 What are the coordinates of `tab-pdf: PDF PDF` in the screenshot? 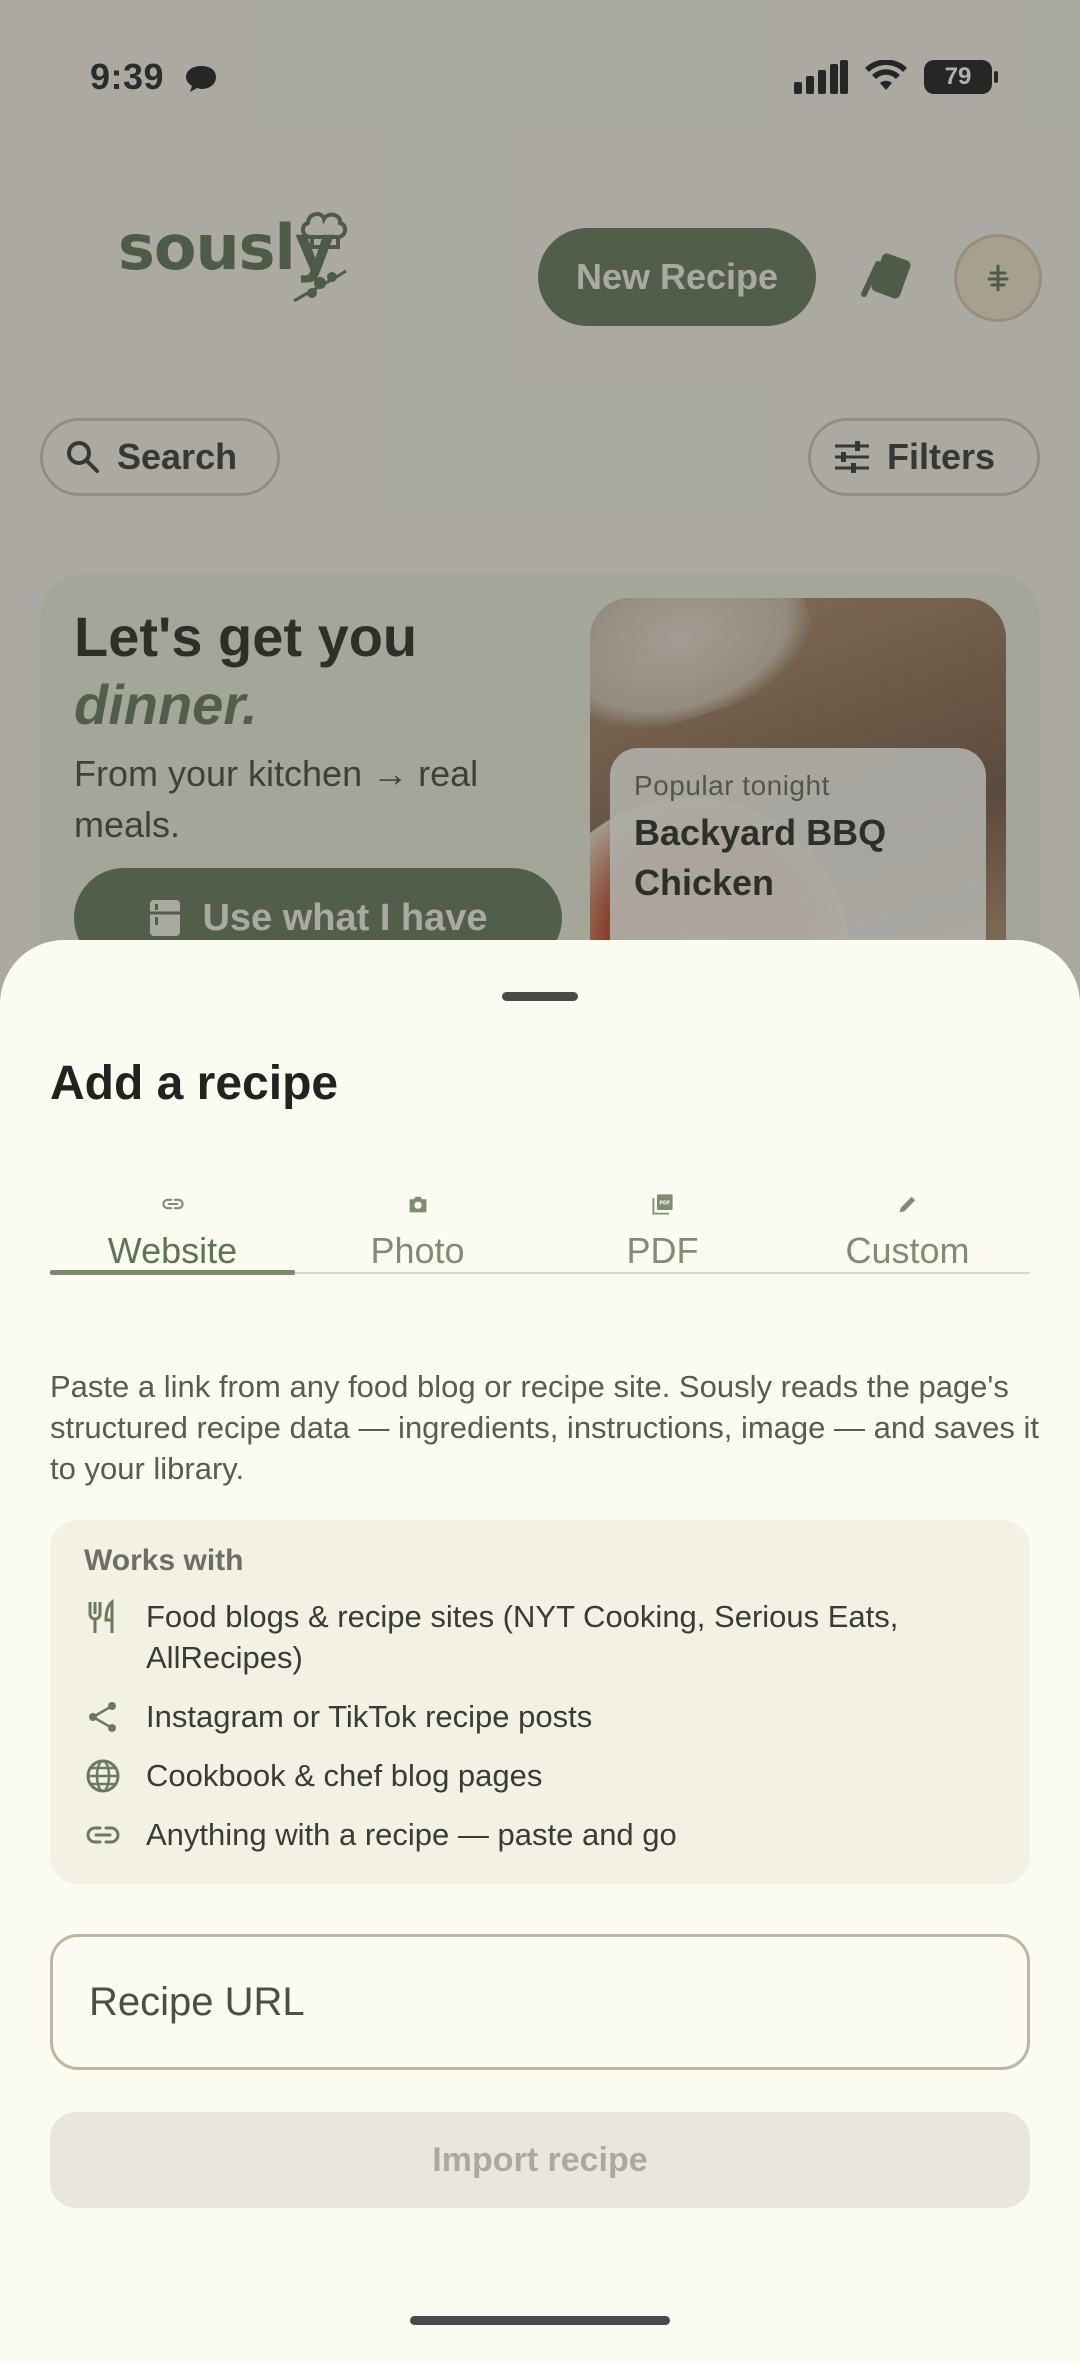 It's located at (662, 1232).